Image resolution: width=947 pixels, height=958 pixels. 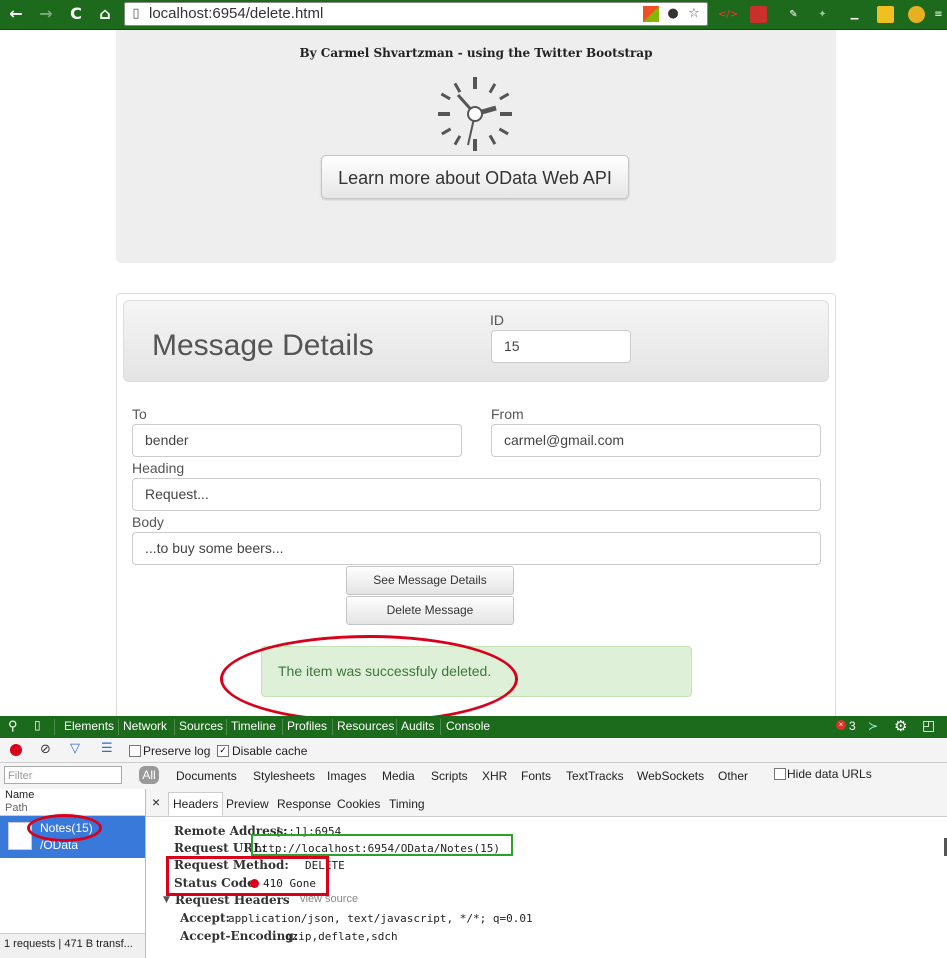 I want to click on filter-icon: ▽, so click(x=75, y=748).